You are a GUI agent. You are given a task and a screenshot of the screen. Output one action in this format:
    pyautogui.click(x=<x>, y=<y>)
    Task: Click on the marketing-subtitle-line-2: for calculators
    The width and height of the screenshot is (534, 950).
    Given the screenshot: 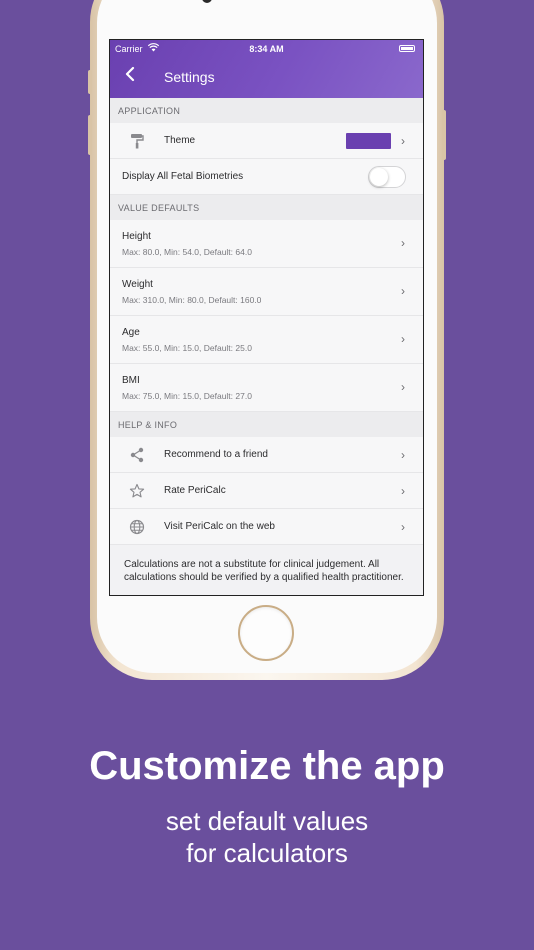 What is the action you would take?
    pyautogui.click(x=267, y=853)
    